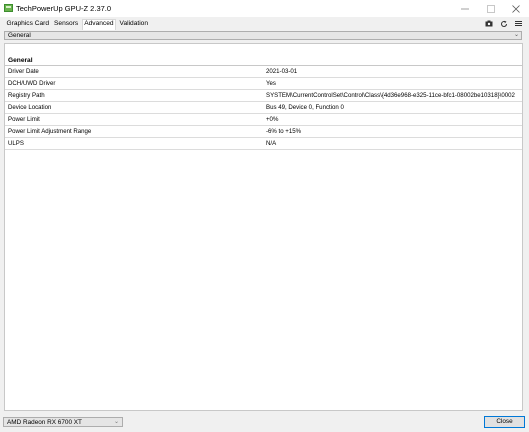 The width and height of the screenshot is (529, 432). I want to click on maximize-icon, so click(491, 8).